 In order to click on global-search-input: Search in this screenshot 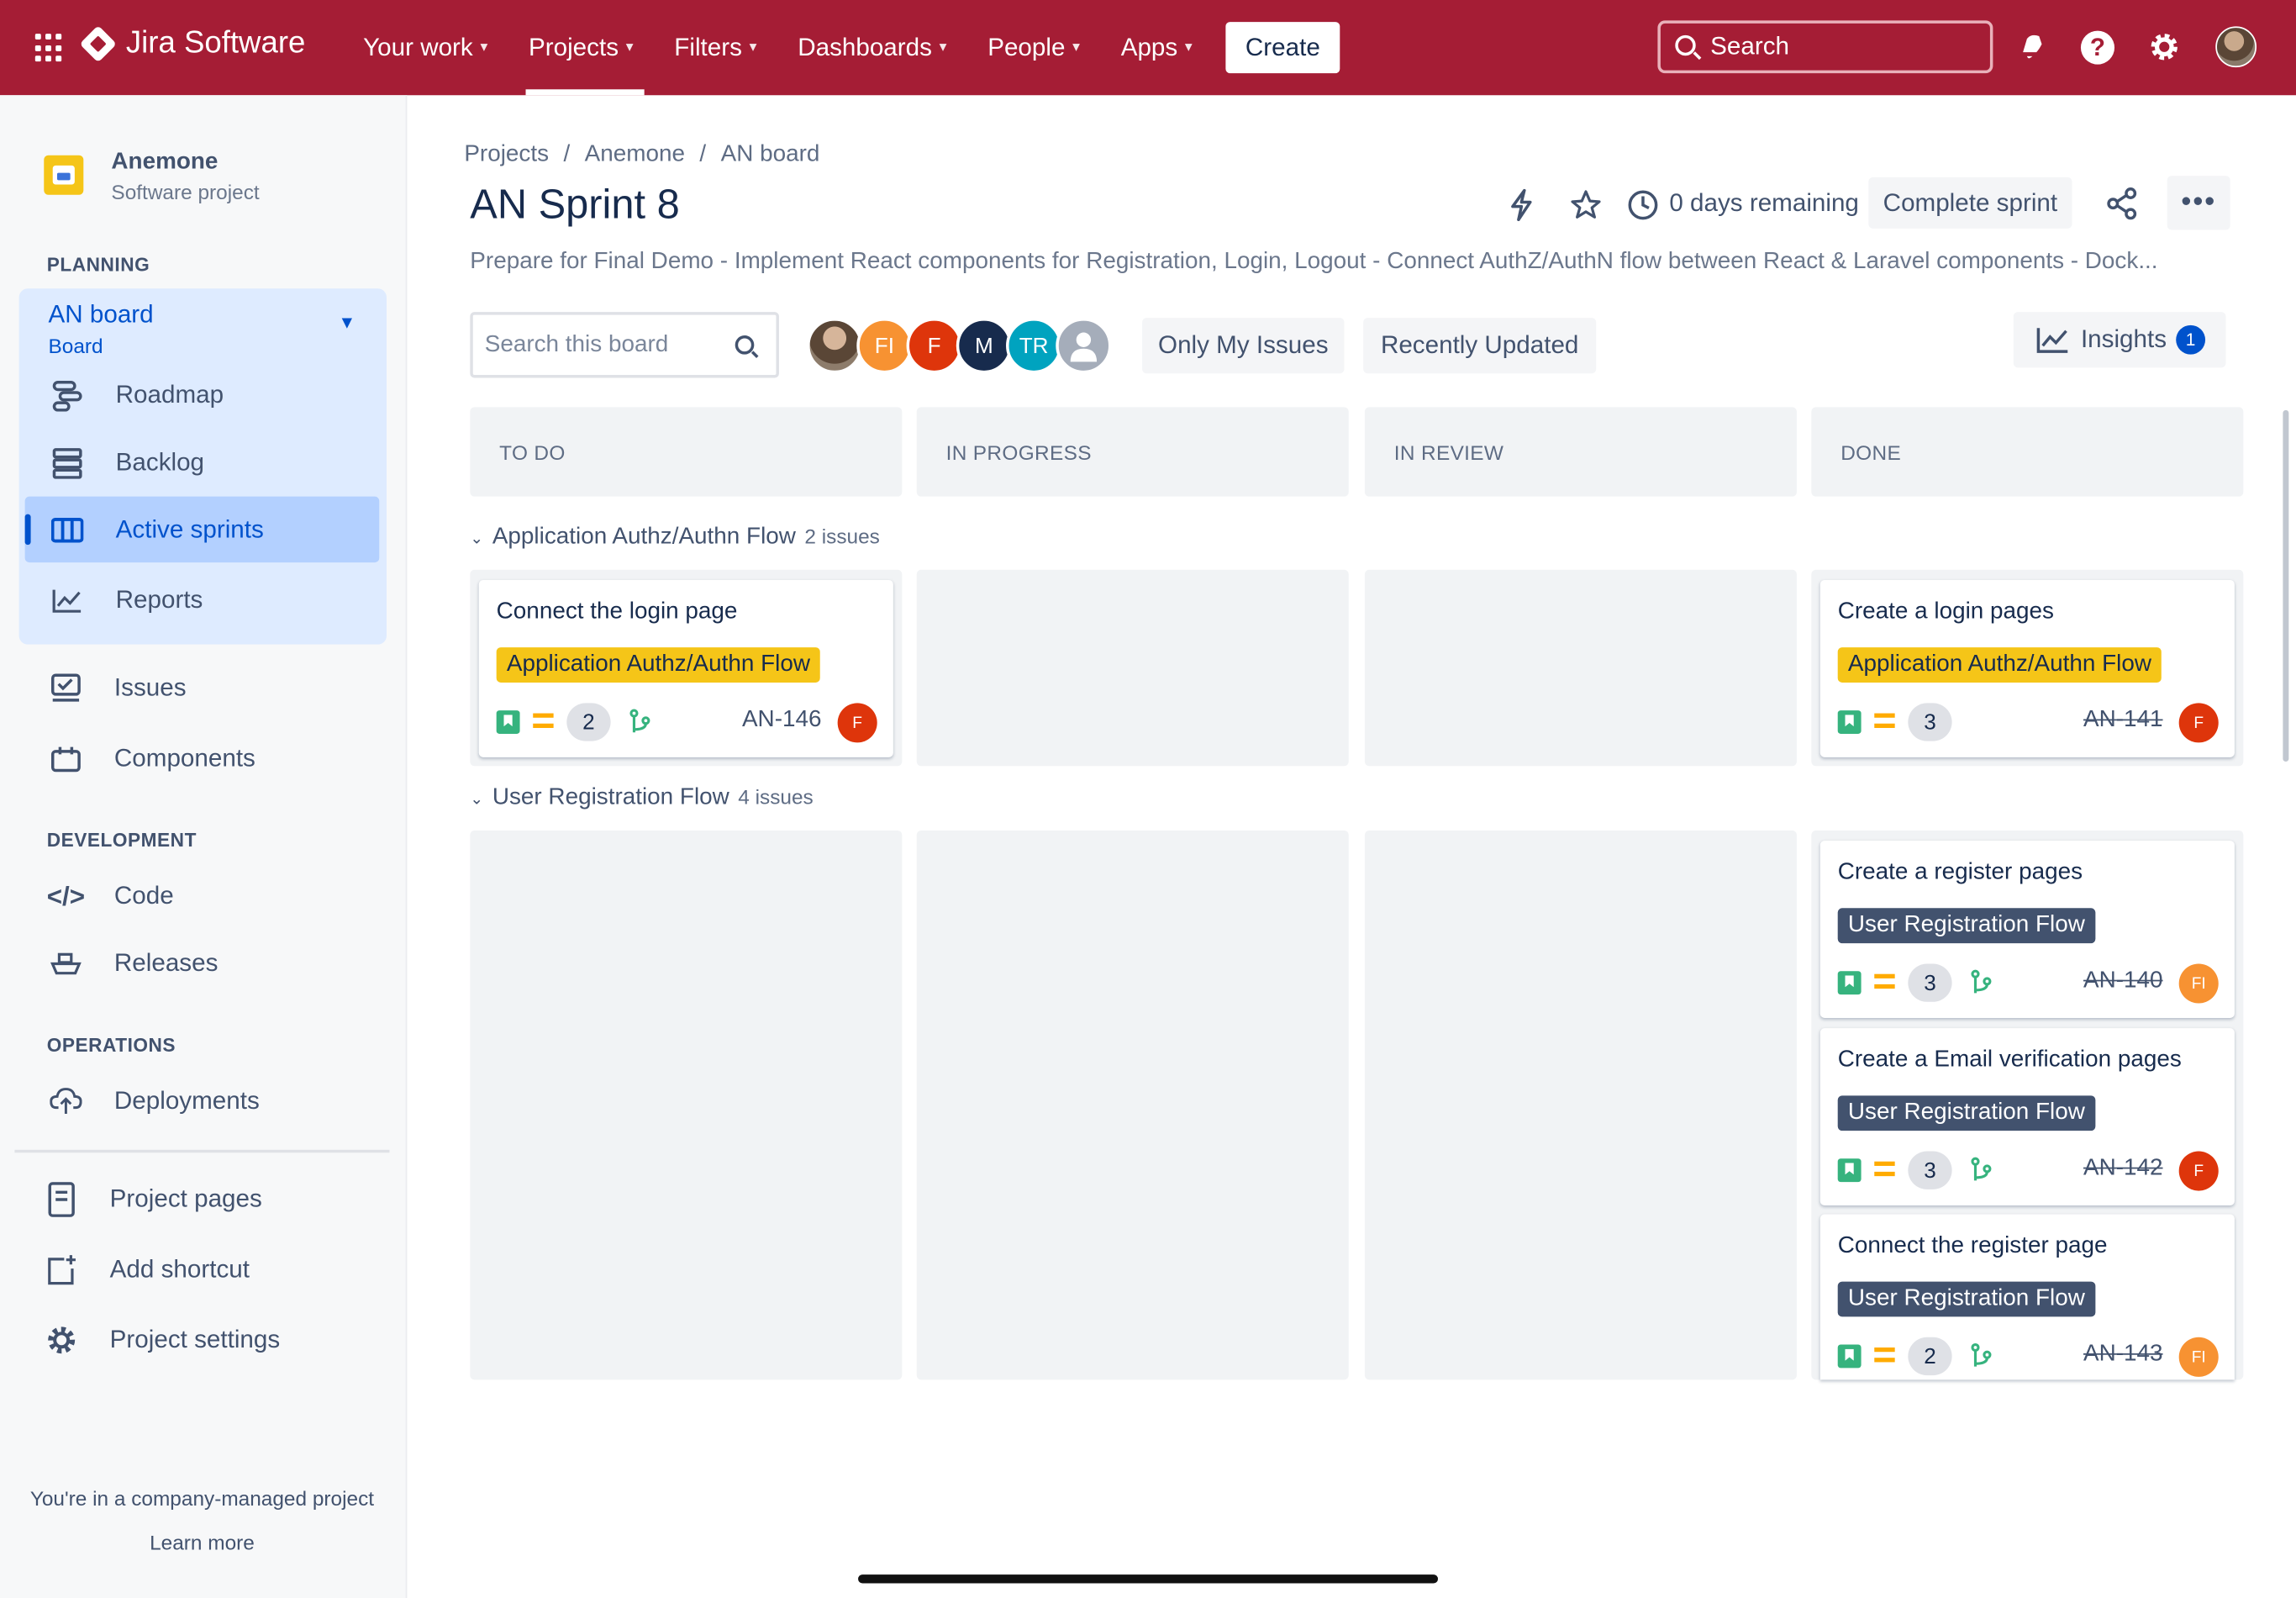, I will do `click(1825, 47)`.